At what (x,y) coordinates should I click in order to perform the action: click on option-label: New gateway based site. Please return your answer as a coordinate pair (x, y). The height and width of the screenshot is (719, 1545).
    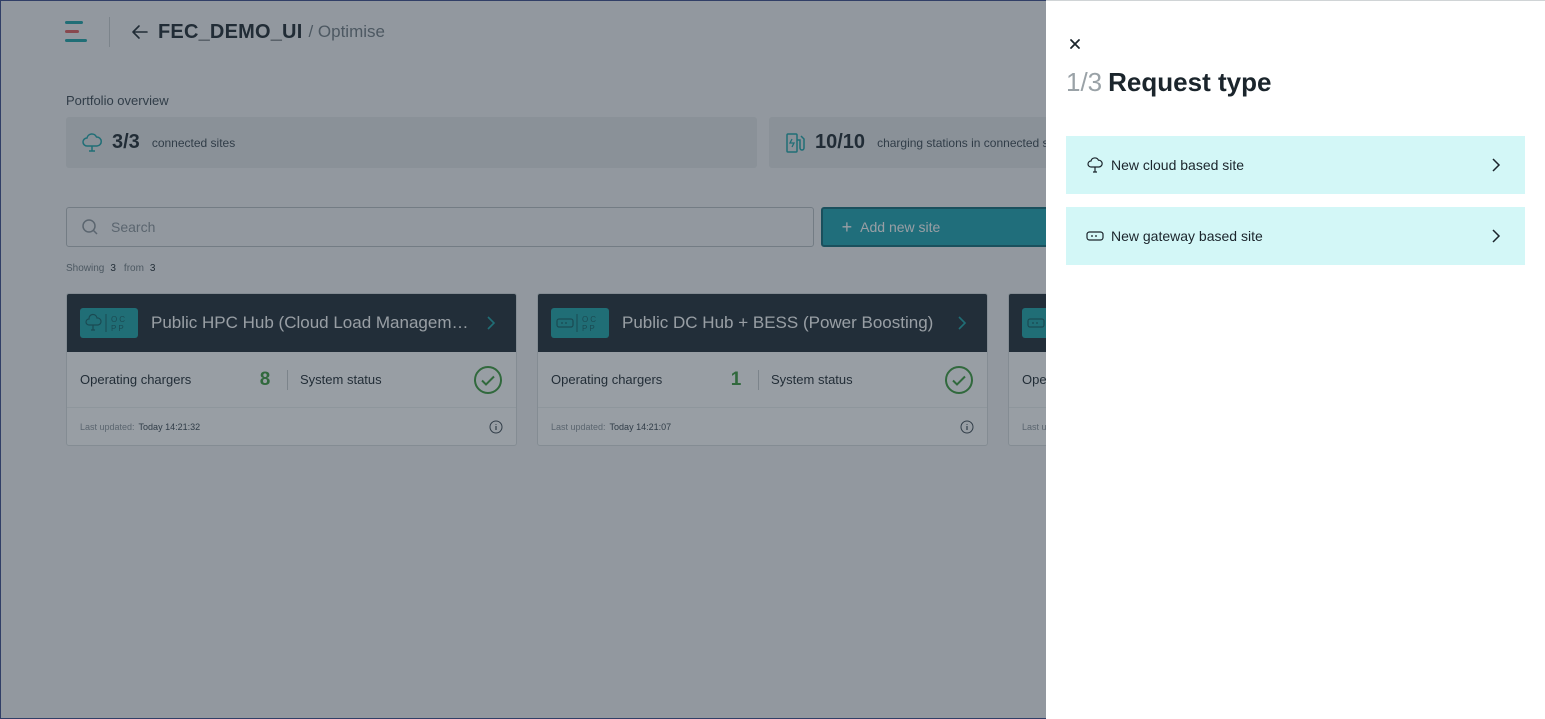
    Looking at the image, I should click on (1187, 236).